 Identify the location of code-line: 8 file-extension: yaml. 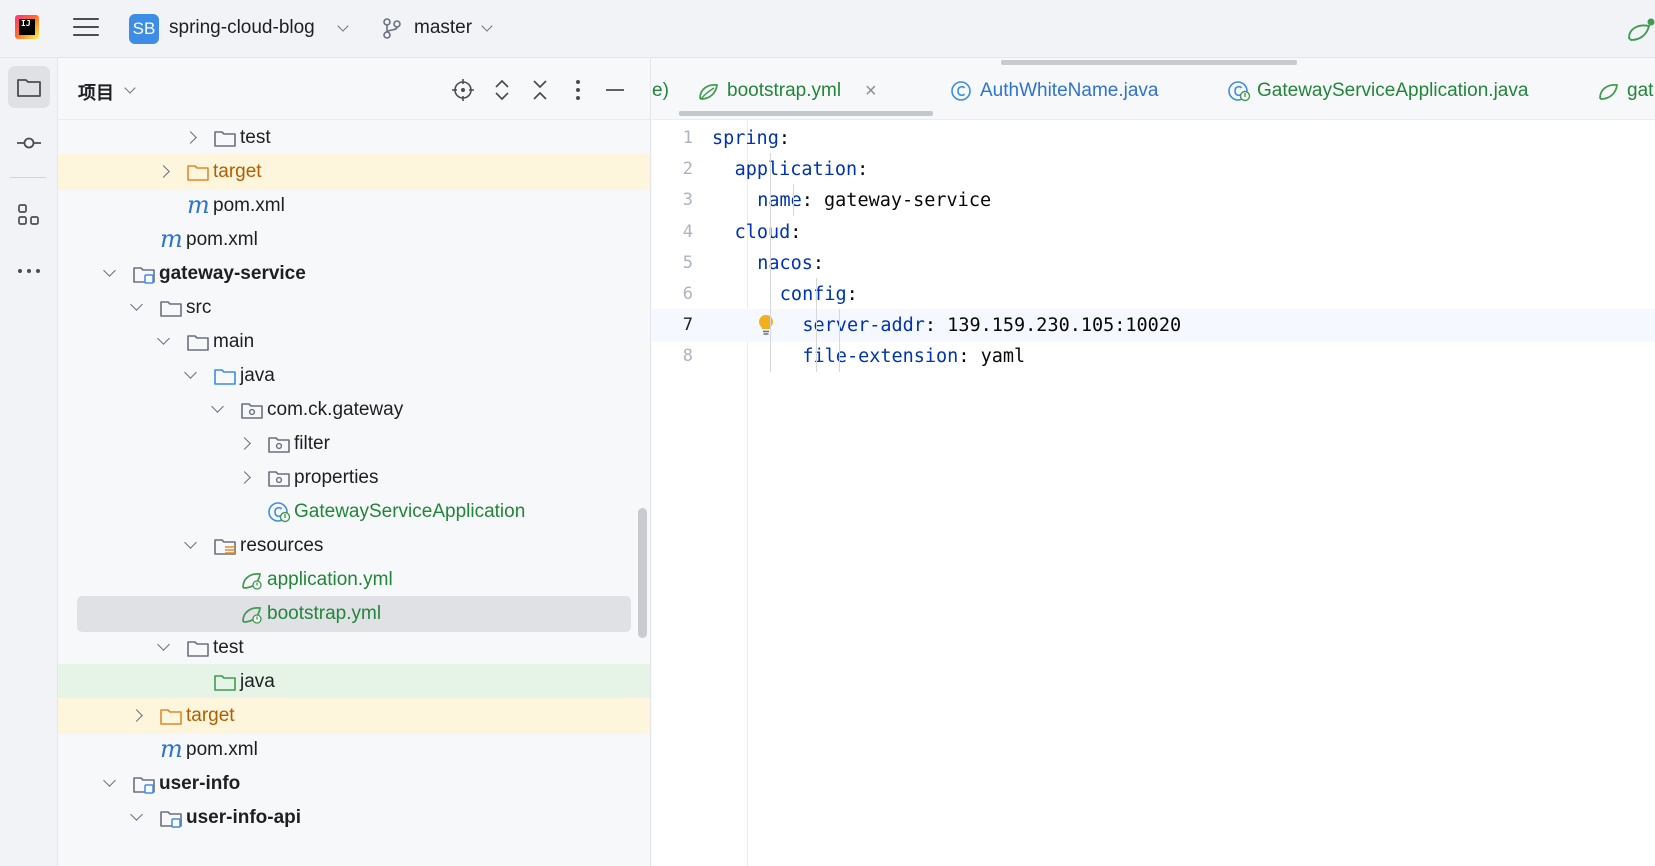
(1153, 356).